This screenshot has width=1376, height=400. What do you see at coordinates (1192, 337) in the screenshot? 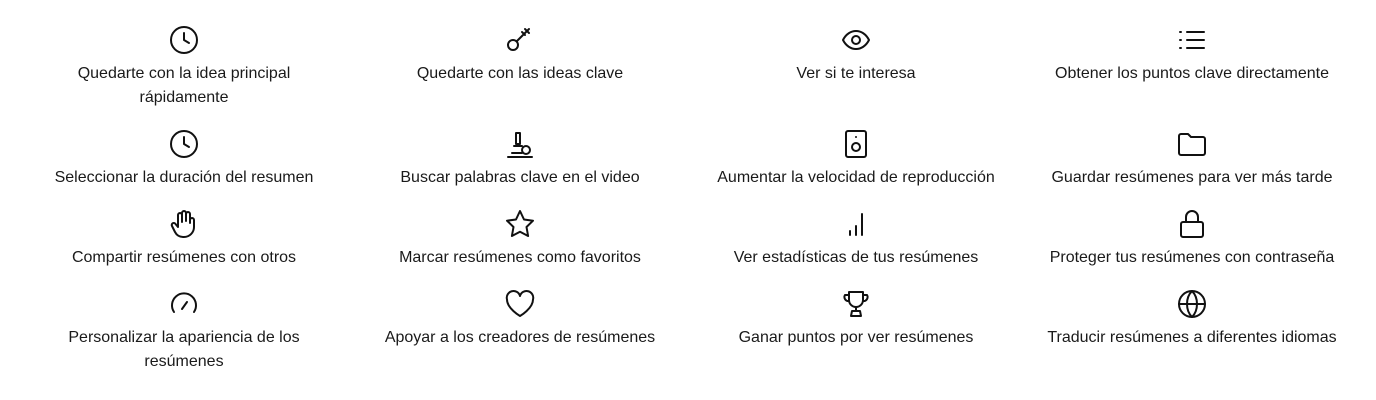
I see `feature-label: Traducir resúmenes a diferentes idiomas` at bounding box center [1192, 337].